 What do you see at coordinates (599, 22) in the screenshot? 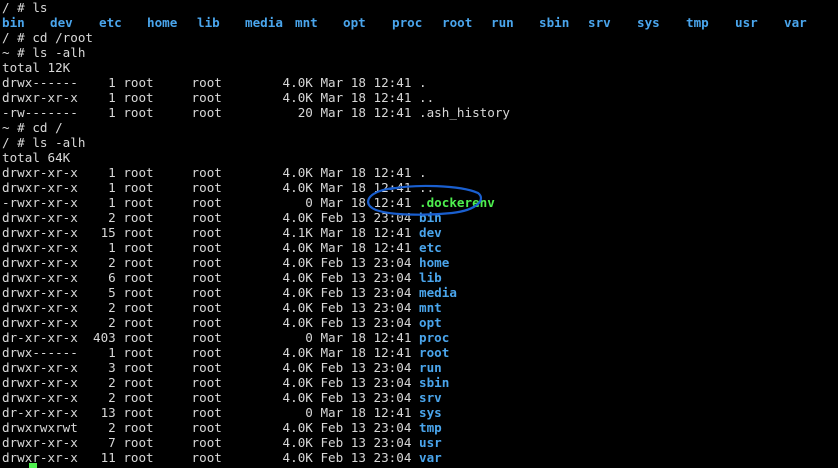
I see `ls-dir-name: srv` at bounding box center [599, 22].